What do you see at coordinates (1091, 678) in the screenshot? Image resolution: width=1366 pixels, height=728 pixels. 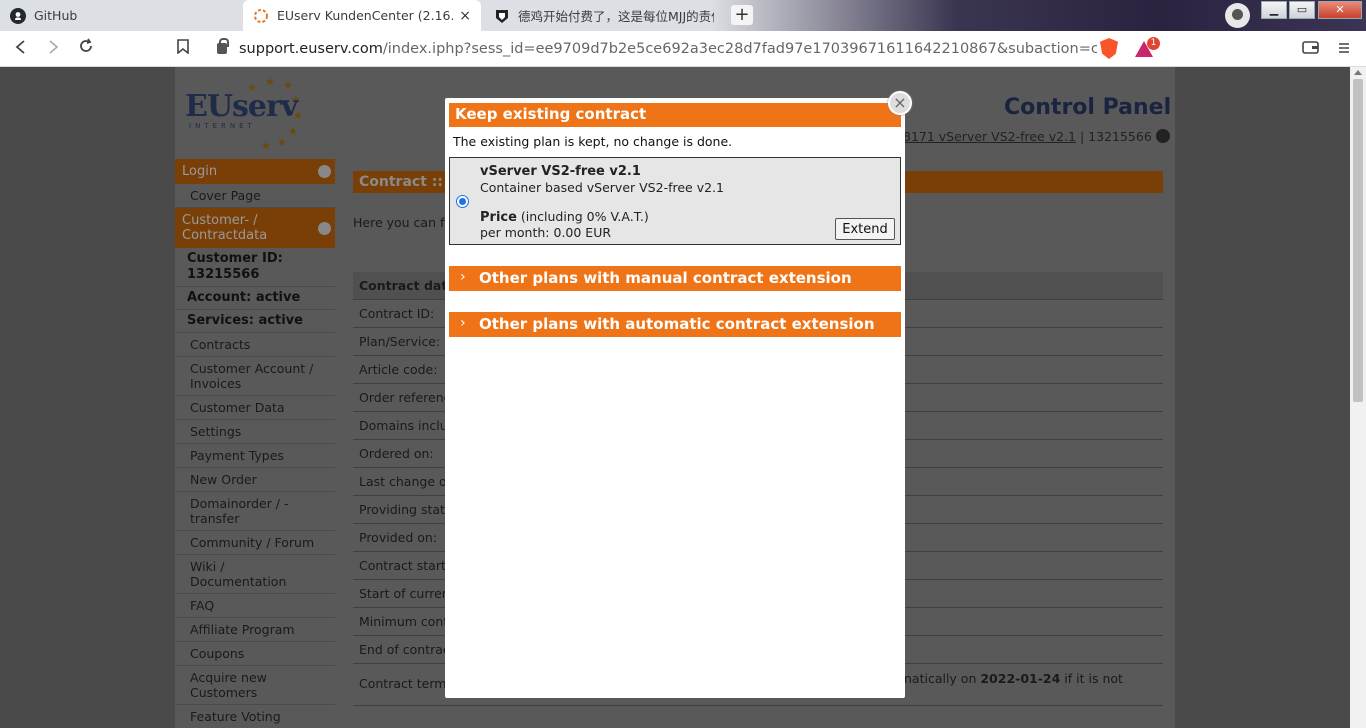 I see `term-note-suffix: if it is not` at bounding box center [1091, 678].